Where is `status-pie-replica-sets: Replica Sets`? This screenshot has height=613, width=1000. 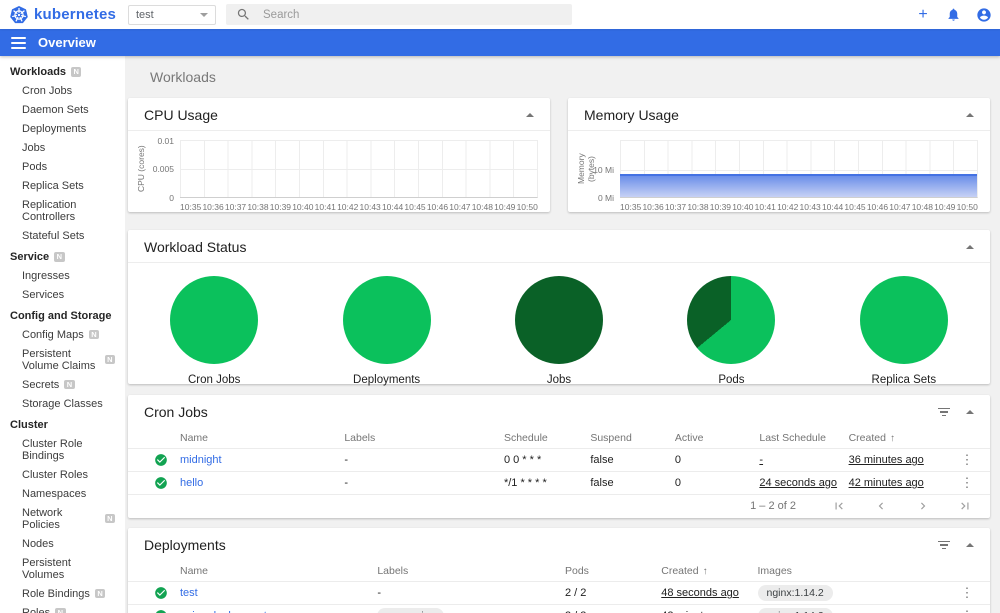 status-pie-replica-sets: Replica Sets is located at coordinates (904, 331).